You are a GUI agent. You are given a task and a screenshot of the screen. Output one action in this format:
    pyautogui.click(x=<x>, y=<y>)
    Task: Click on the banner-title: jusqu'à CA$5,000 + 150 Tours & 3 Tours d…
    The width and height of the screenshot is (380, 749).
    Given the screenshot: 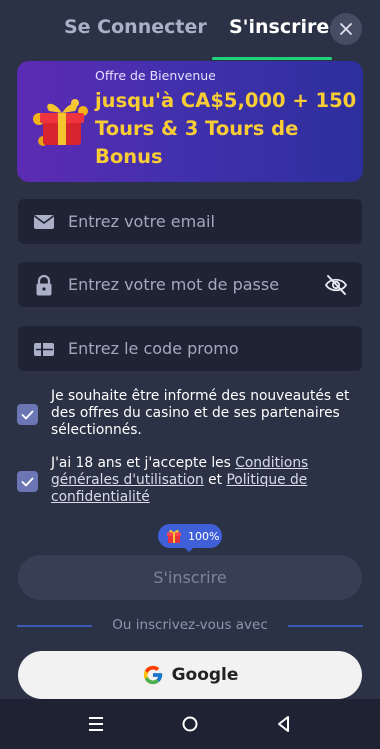 What is the action you would take?
    pyautogui.click(x=226, y=128)
    